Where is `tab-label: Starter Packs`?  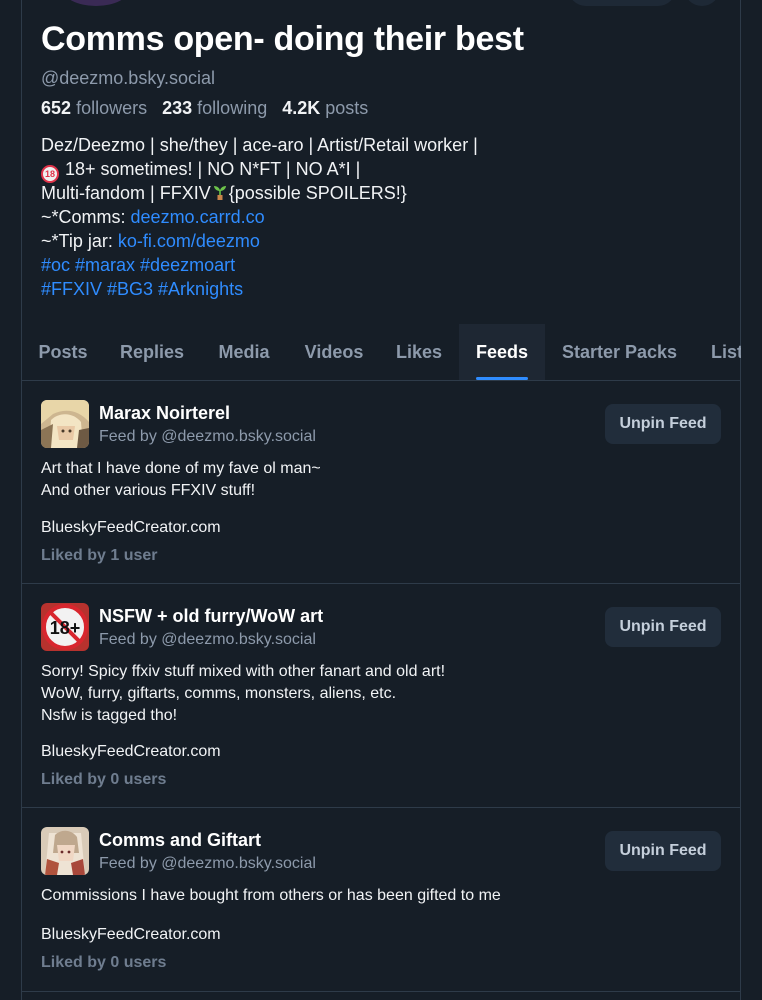 tab-label: Starter Packs is located at coordinates (619, 352).